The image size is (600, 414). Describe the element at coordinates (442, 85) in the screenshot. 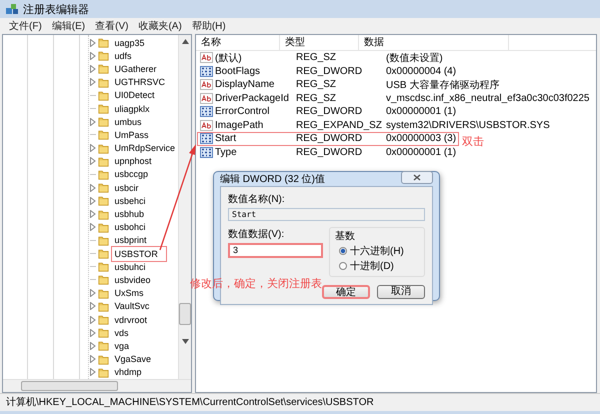

I see `value-data: USB 大容量存储驱动程序` at that location.